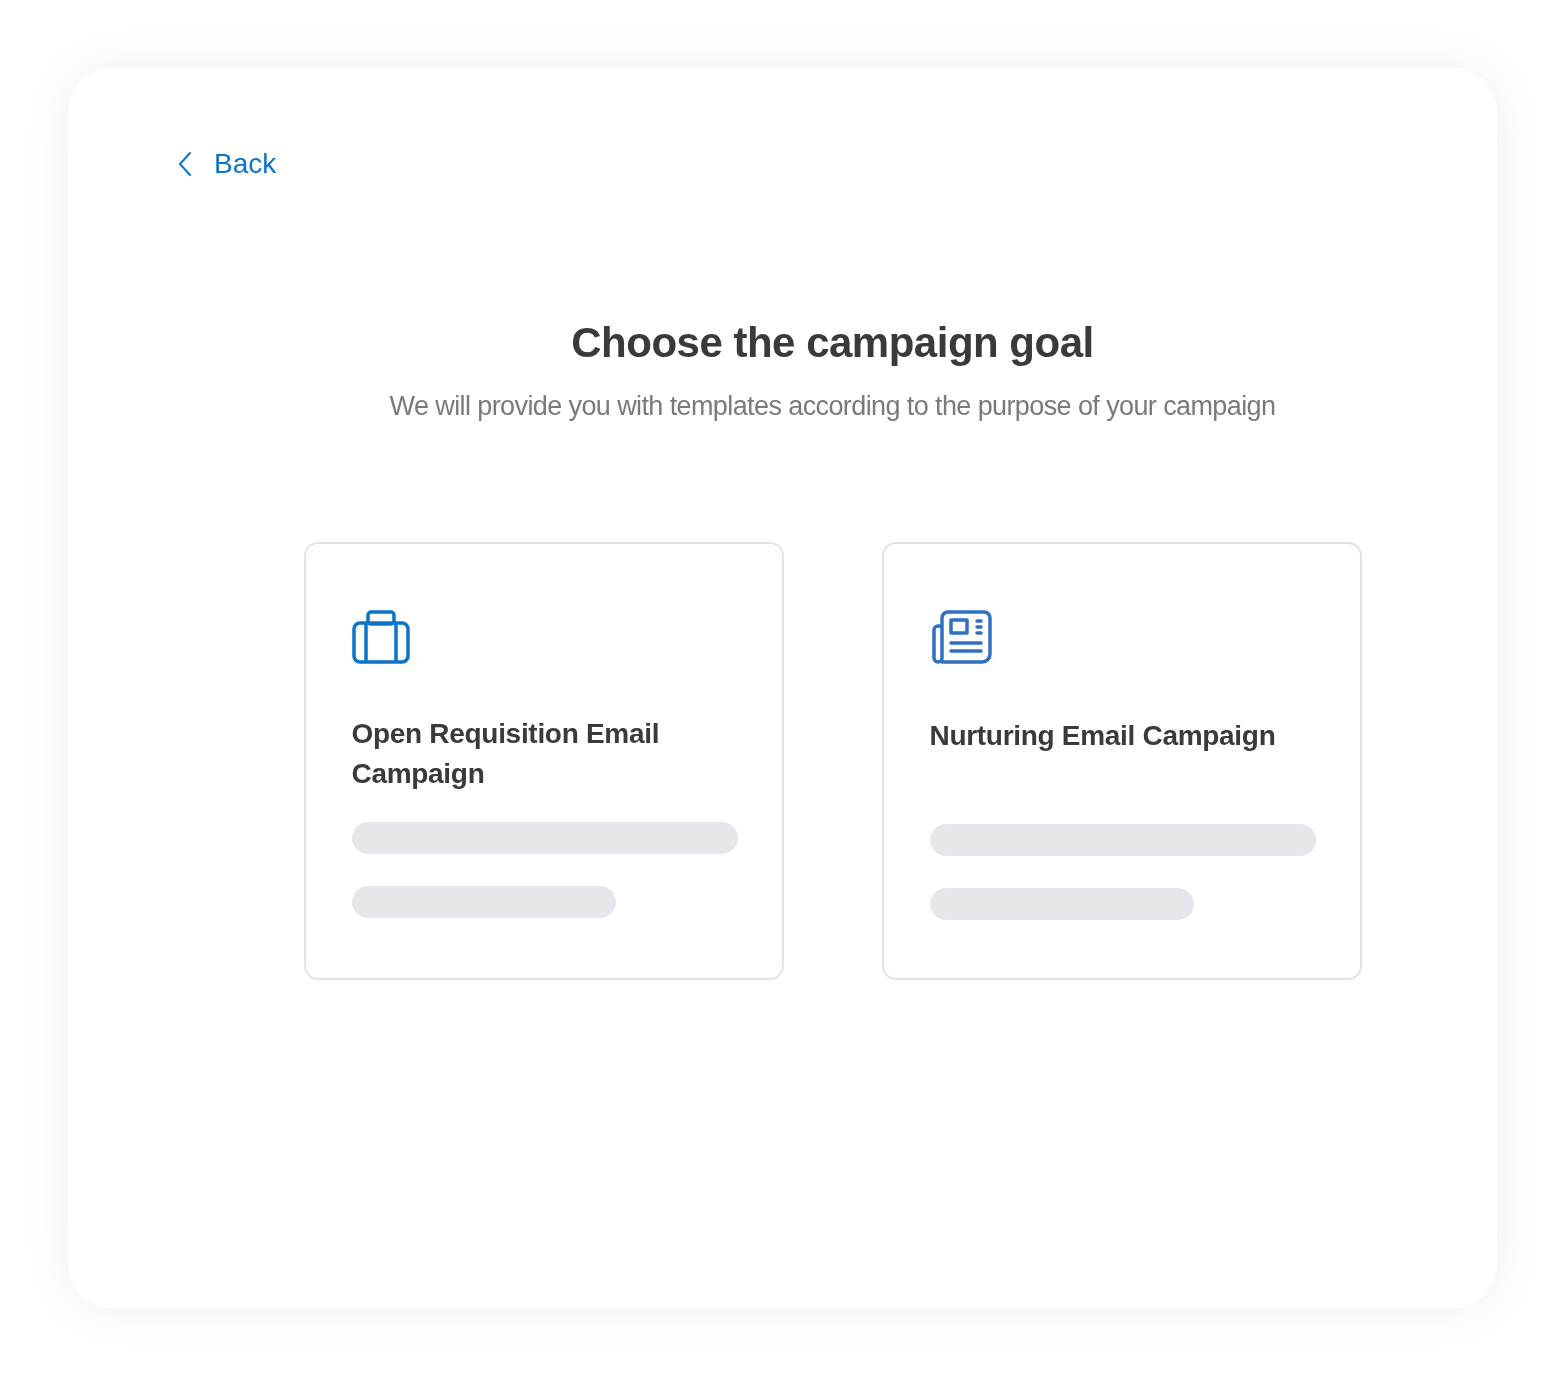 The width and height of the screenshot is (1566, 1376). Describe the element at coordinates (1121, 761) in the screenshot. I see `campaign-card: Nurturing Email Campaign` at that location.